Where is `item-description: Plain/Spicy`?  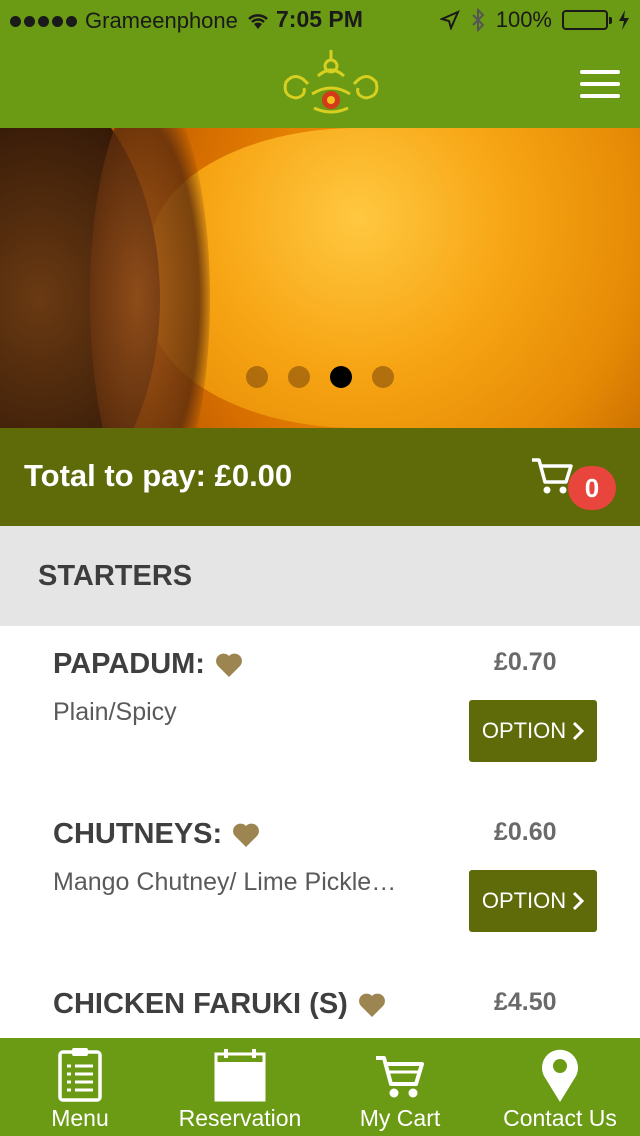 item-description: Plain/Spicy is located at coordinates (115, 712).